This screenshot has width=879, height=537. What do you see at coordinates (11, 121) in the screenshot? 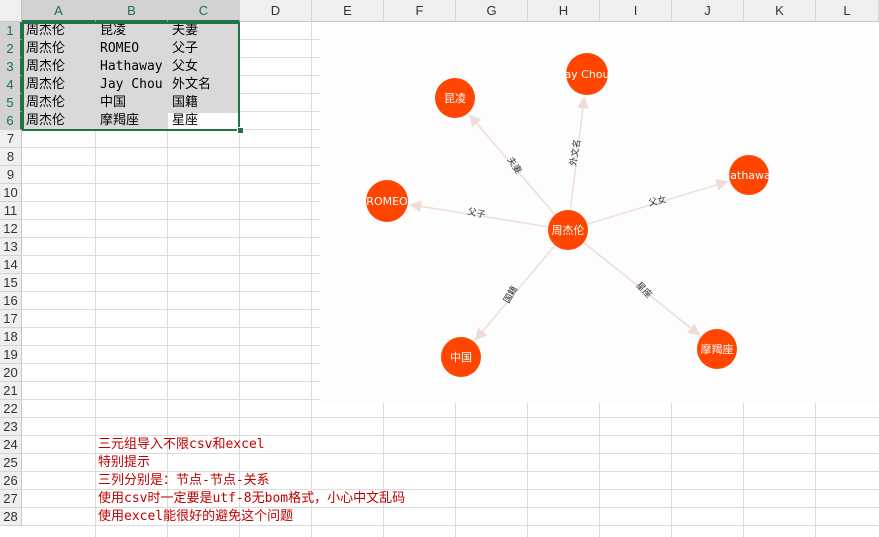
I see `row-header-6: 6` at bounding box center [11, 121].